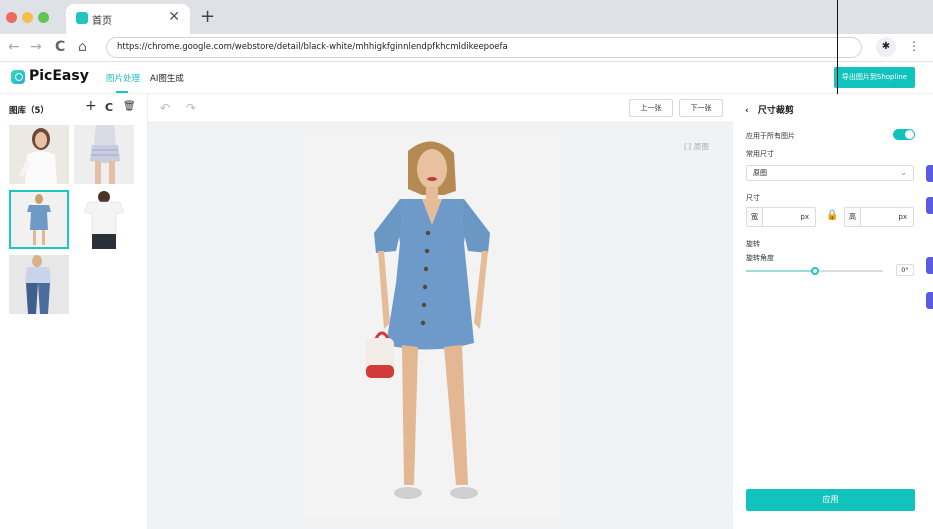 The height and width of the screenshot is (529, 933). I want to click on apply-button: 应用, so click(830, 500).